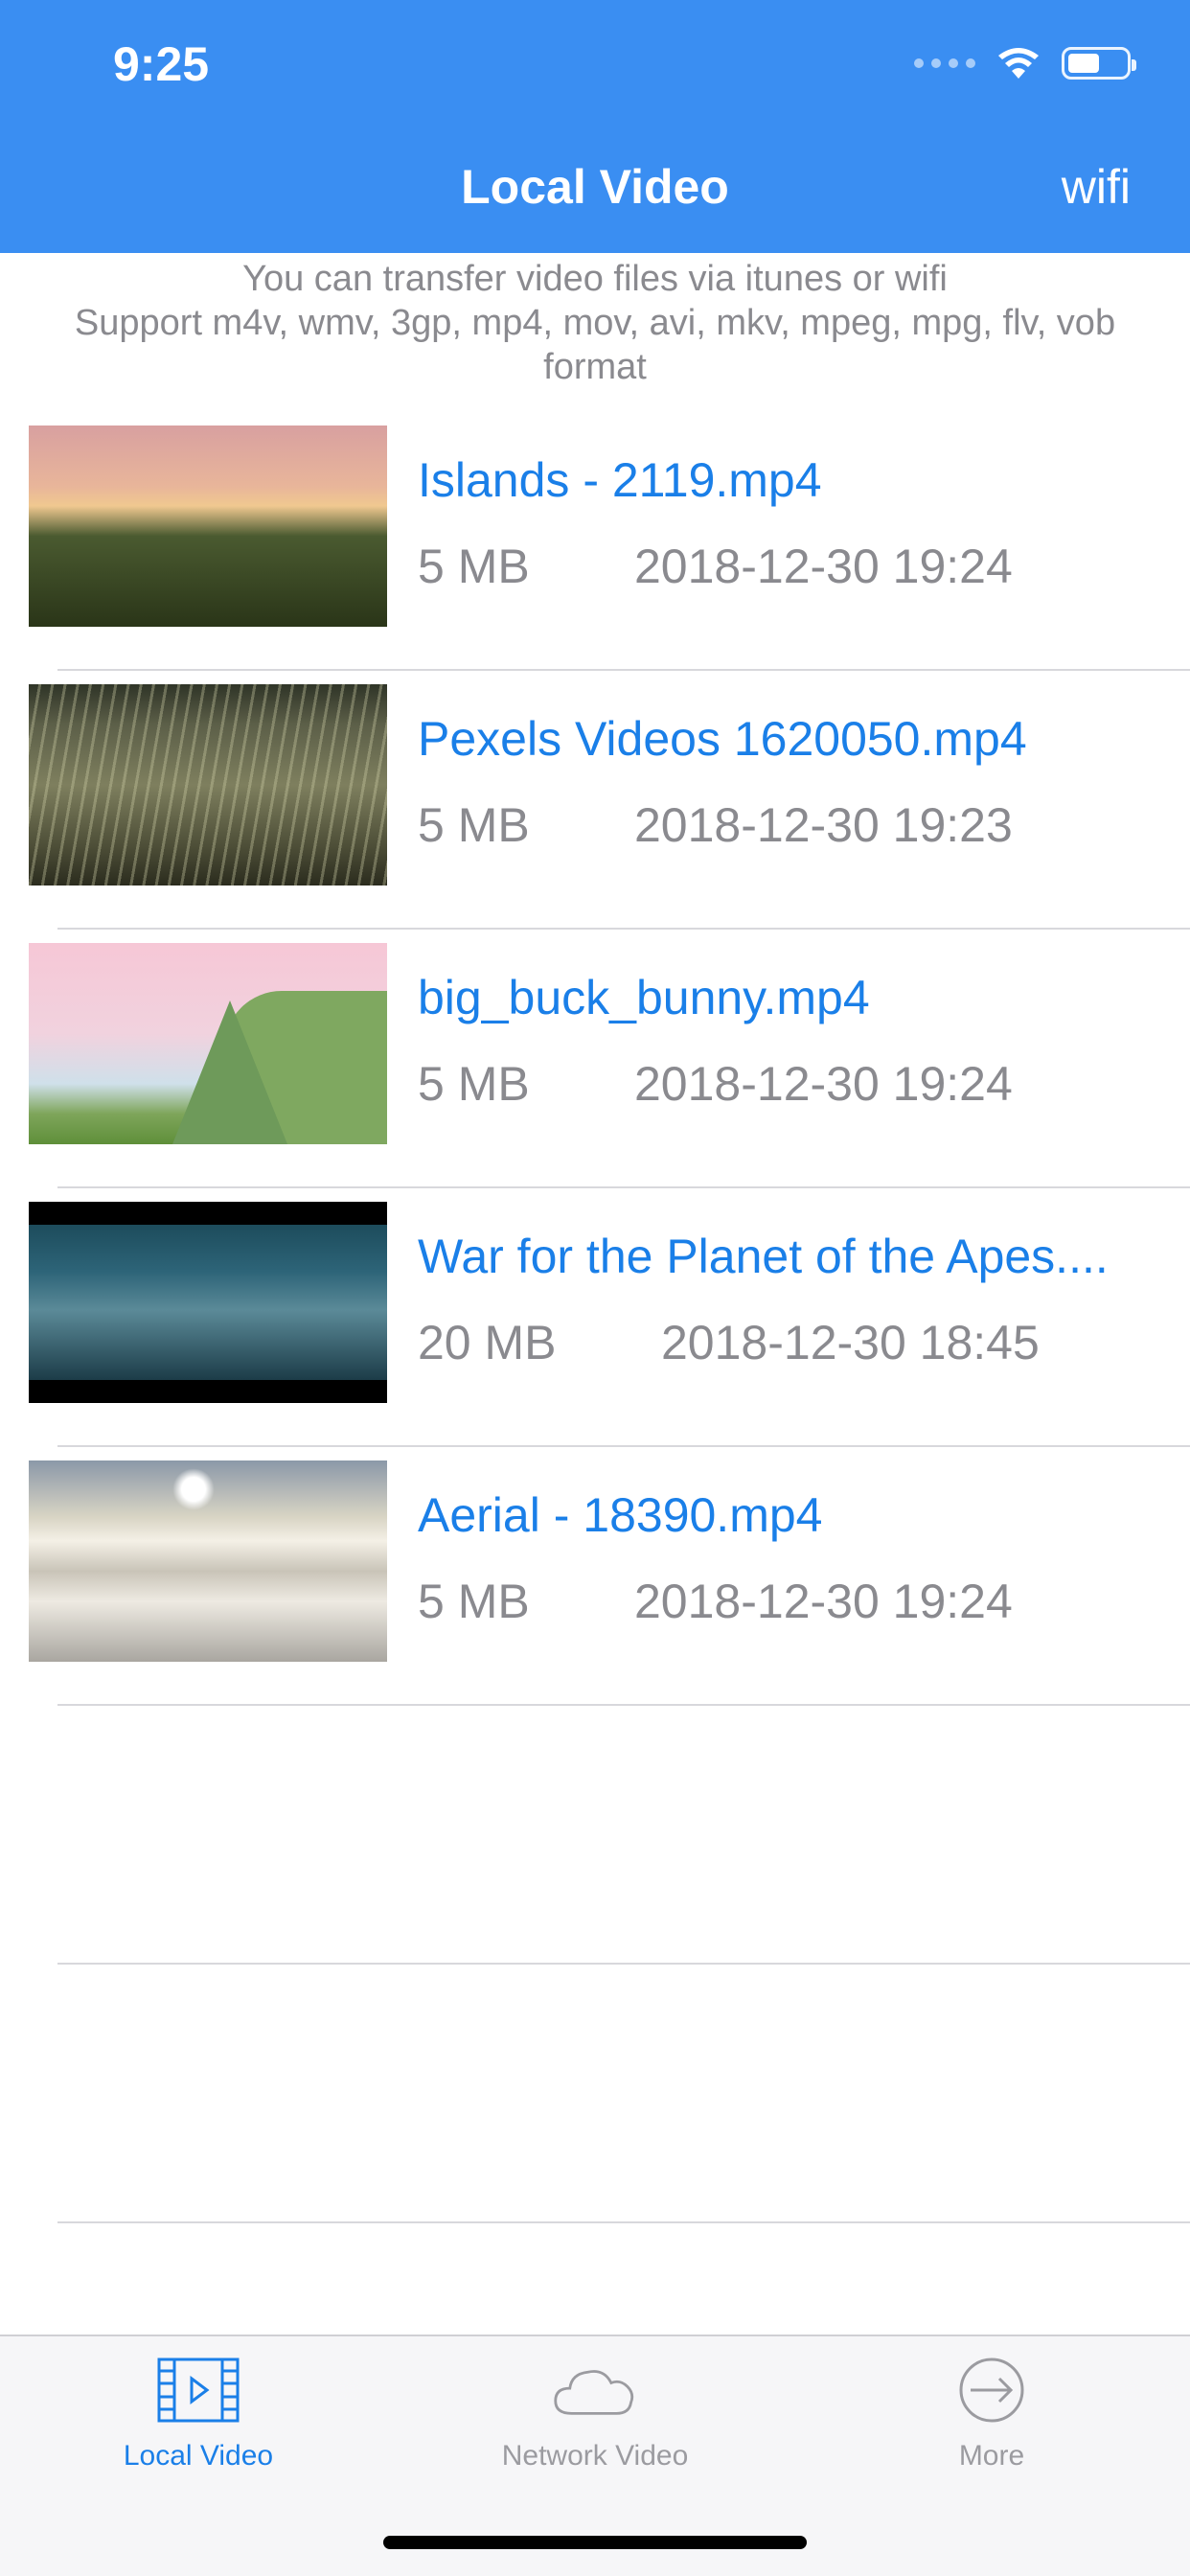 Image resolution: width=1190 pixels, height=2576 pixels. I want to click on video-row: Aerial - 18390.mp4 5 MB 2018-12-30 19:24, so click(595, 1576).